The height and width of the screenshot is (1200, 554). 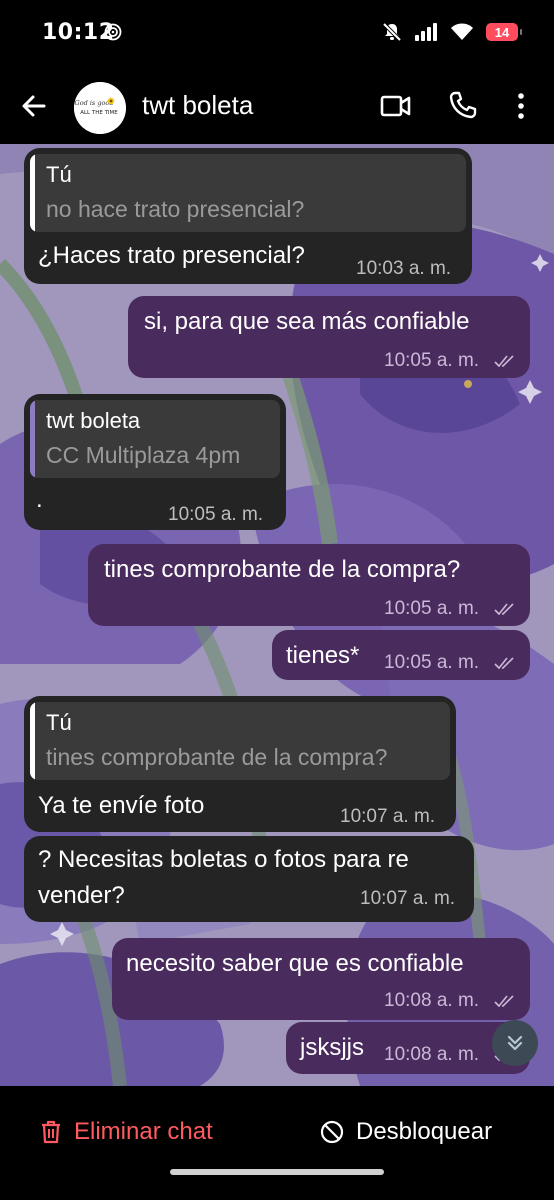 I want to click on delete-chat-button: Eliminar chat, so click(x=126, y=1132).